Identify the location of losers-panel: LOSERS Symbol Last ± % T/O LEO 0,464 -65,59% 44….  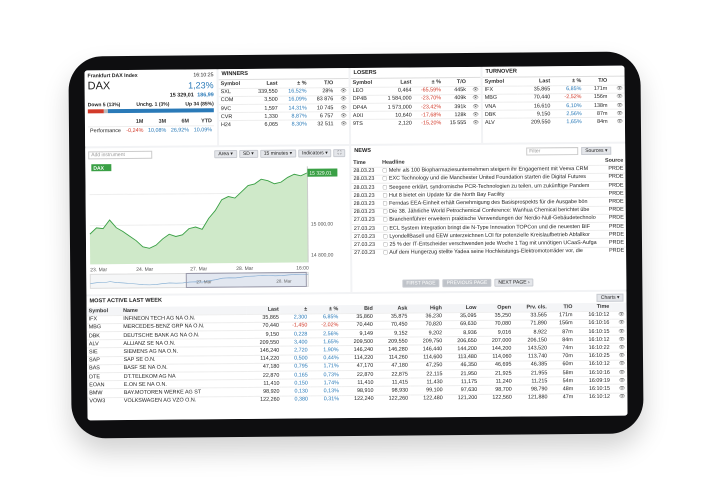
(416, 105).